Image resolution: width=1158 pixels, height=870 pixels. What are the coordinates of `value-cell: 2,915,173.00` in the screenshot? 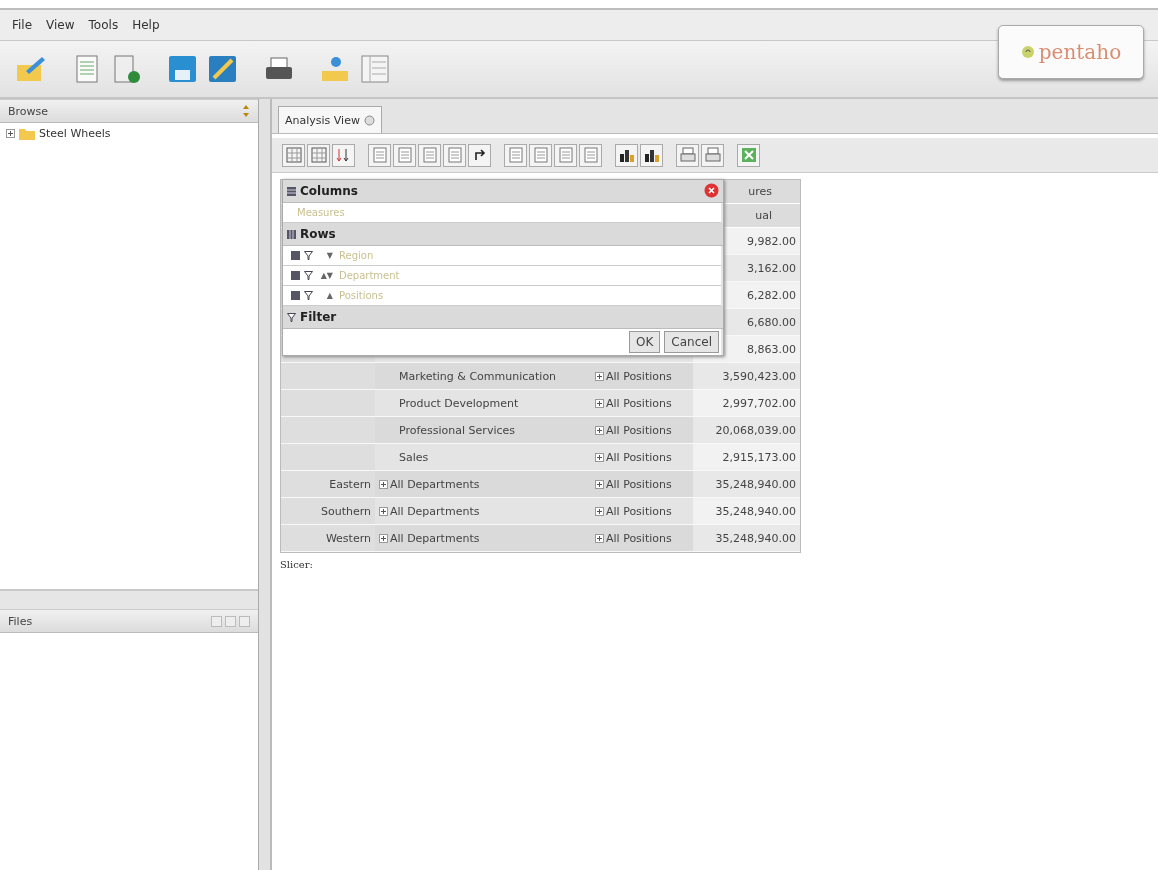 It's located at (746, 457).